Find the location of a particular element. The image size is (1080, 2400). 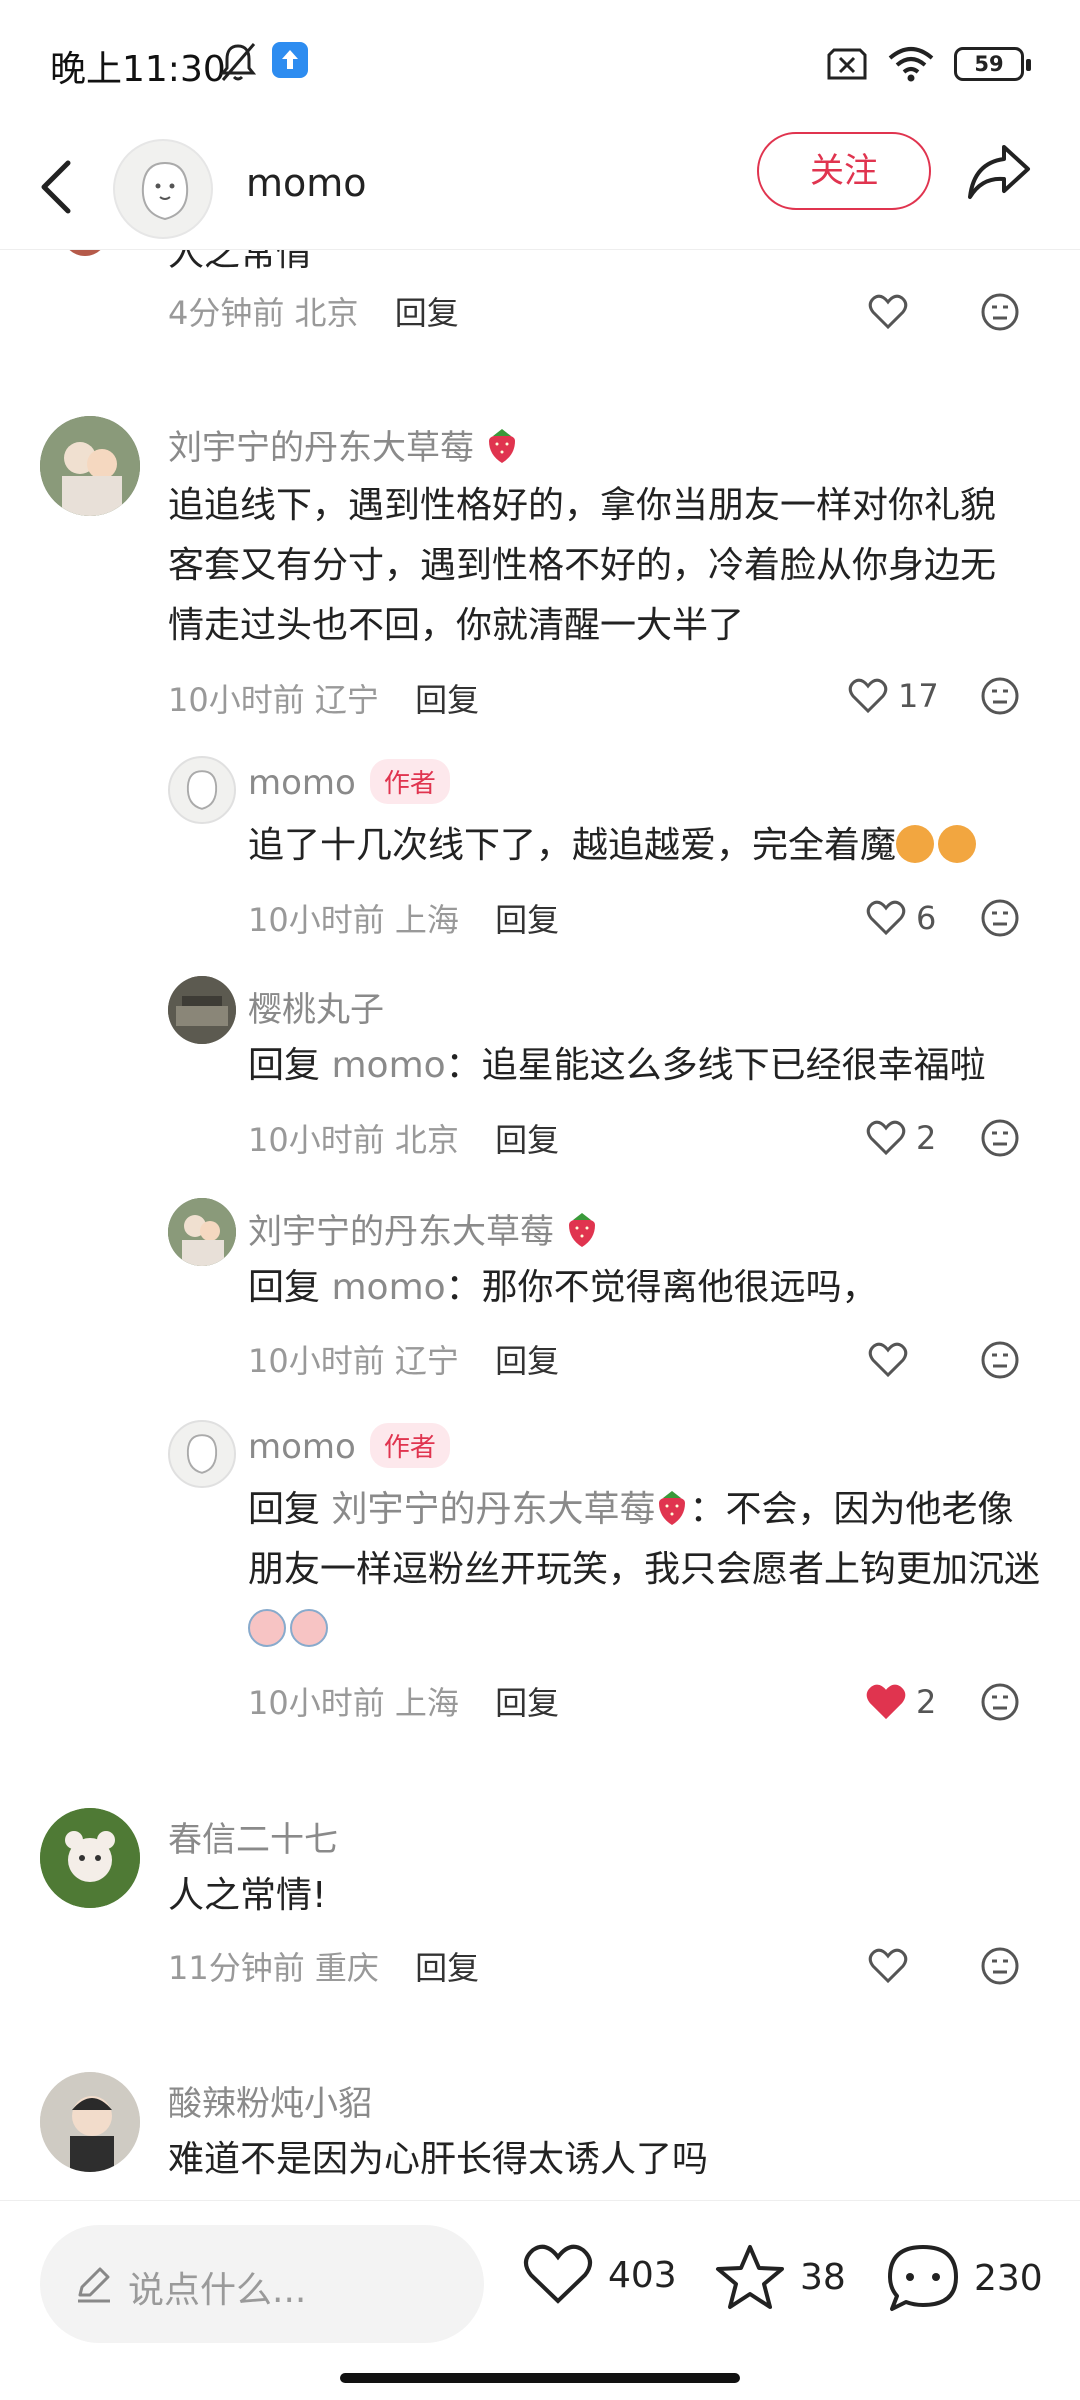

share-icon is located at coordinates (998, 171).